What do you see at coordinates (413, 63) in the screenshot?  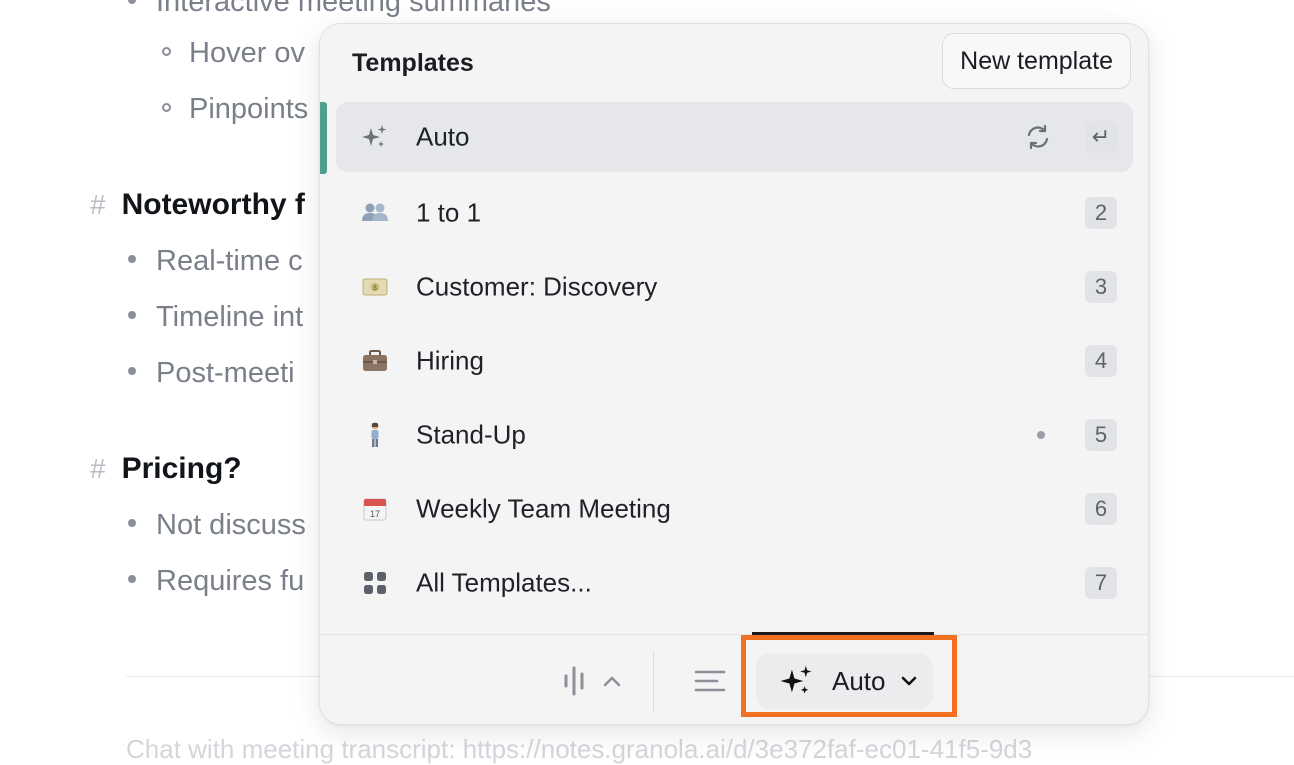 I see `popover-title: Templates` at bounding box center [413, 63].